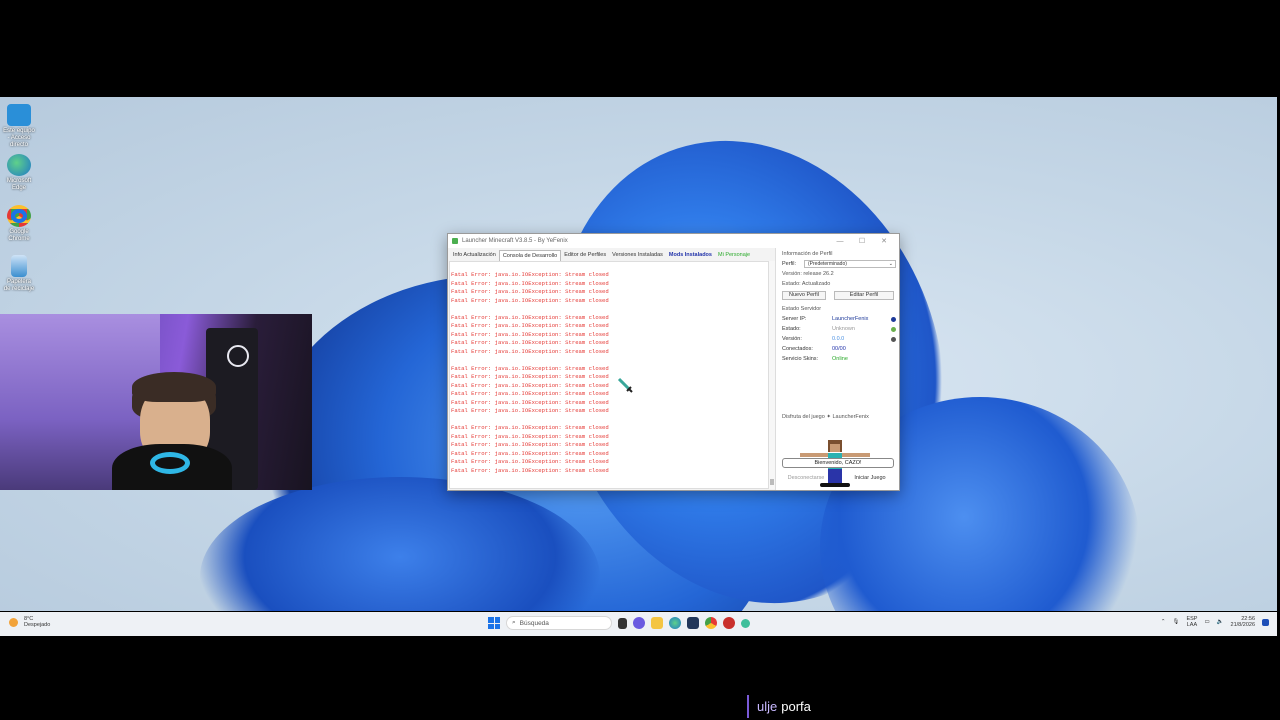 This screenshot has height=720, width=1280. I want to click on notification-bell-icon, so click(1265, 622).